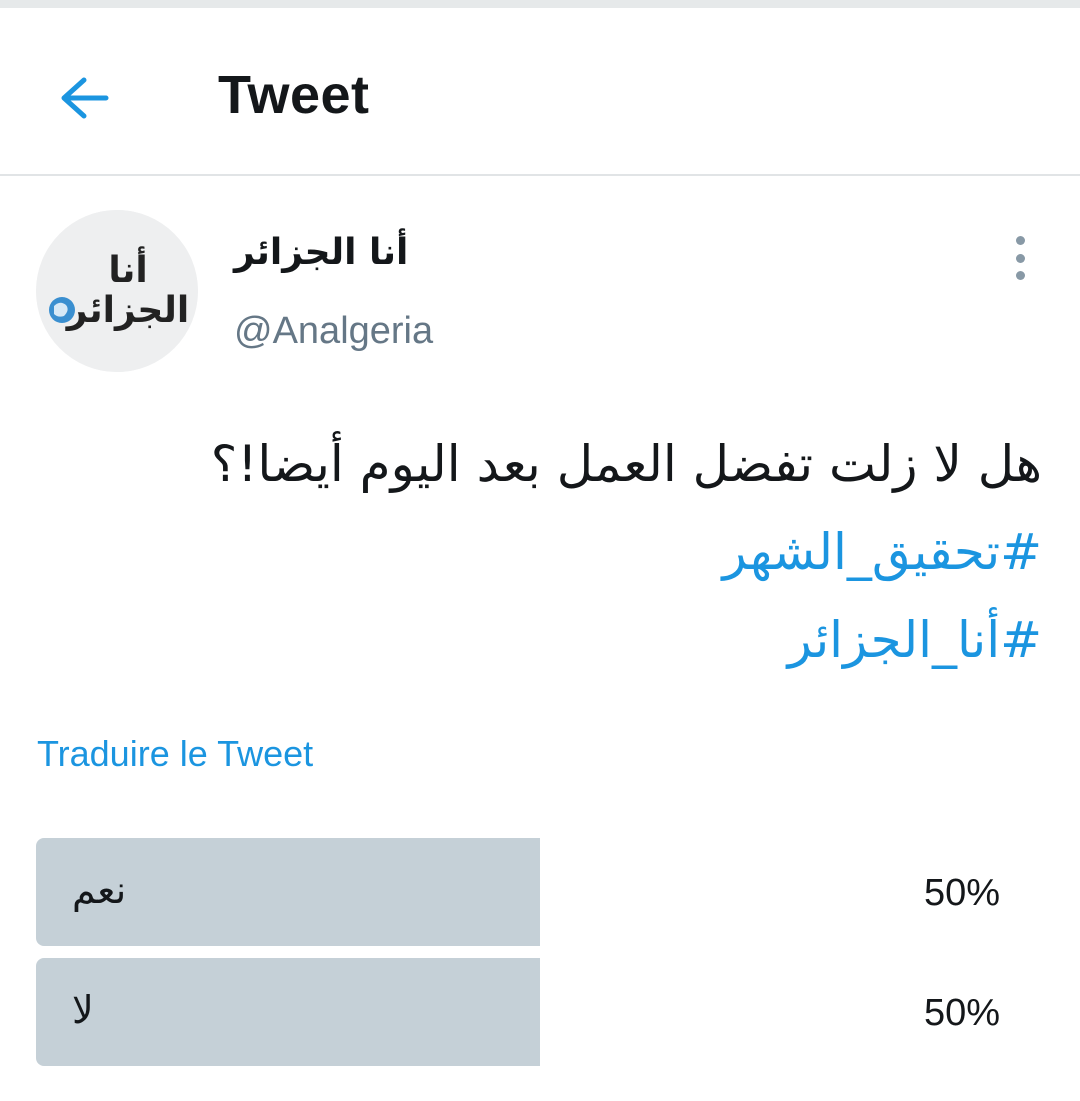 This screenshot has height=1101, width=1080. Describe the element at coordinates (626, 464) in the screenshot. I see `tweet-text-line: هل لا زلت تفضل العمل بعد اليوم أيضا!؟` at that location.